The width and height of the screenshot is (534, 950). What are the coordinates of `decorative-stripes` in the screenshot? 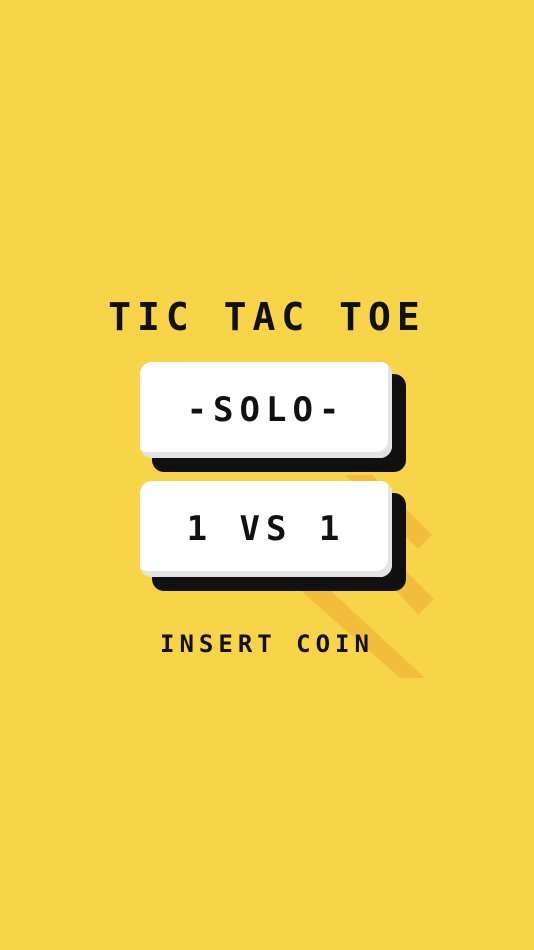 It's located at (367, 576).